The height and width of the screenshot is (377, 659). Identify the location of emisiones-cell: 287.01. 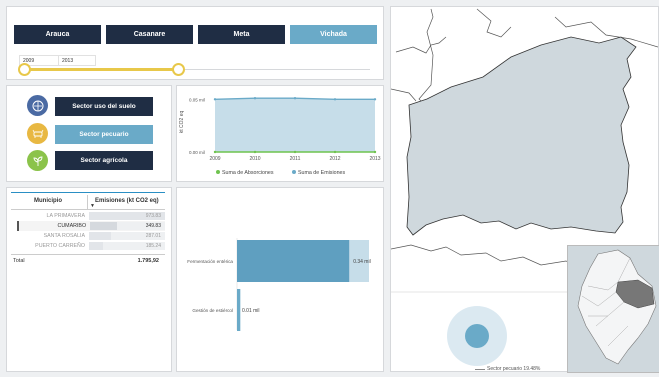
(127, 236).